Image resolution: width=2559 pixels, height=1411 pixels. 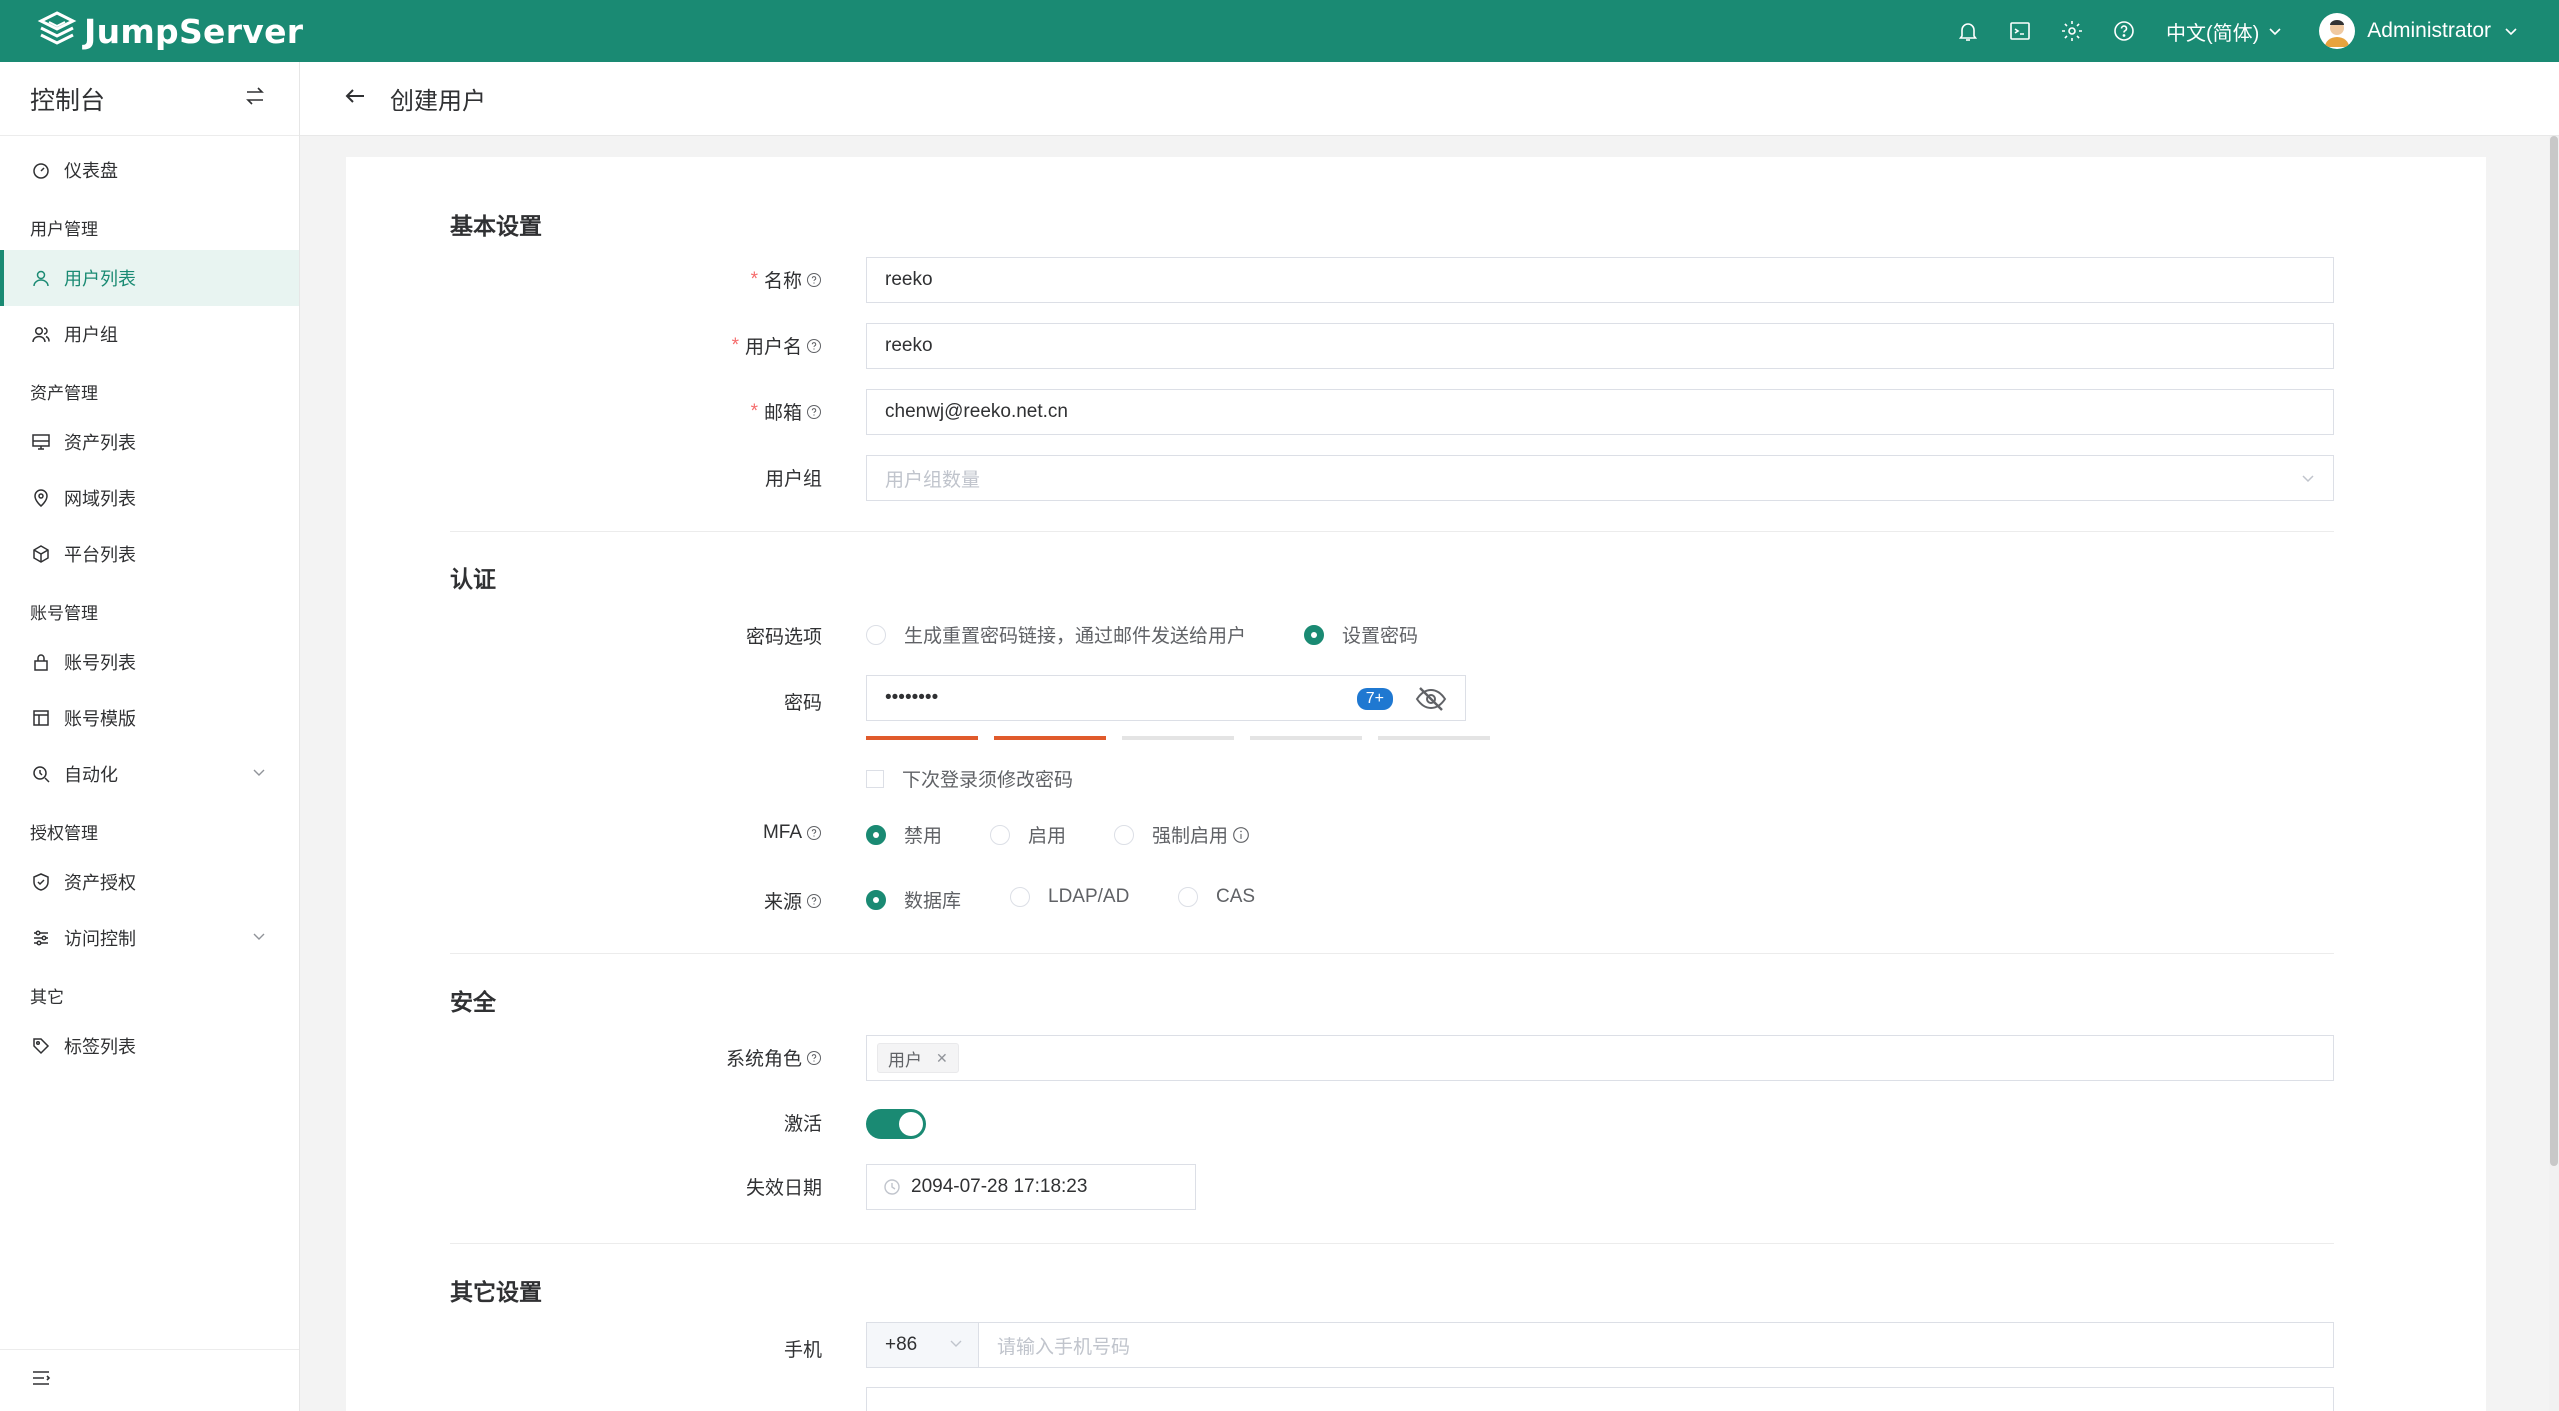 I want to click on must-change-password-checkbox: 下次登录须修改密码, so click(x=969, y=778).